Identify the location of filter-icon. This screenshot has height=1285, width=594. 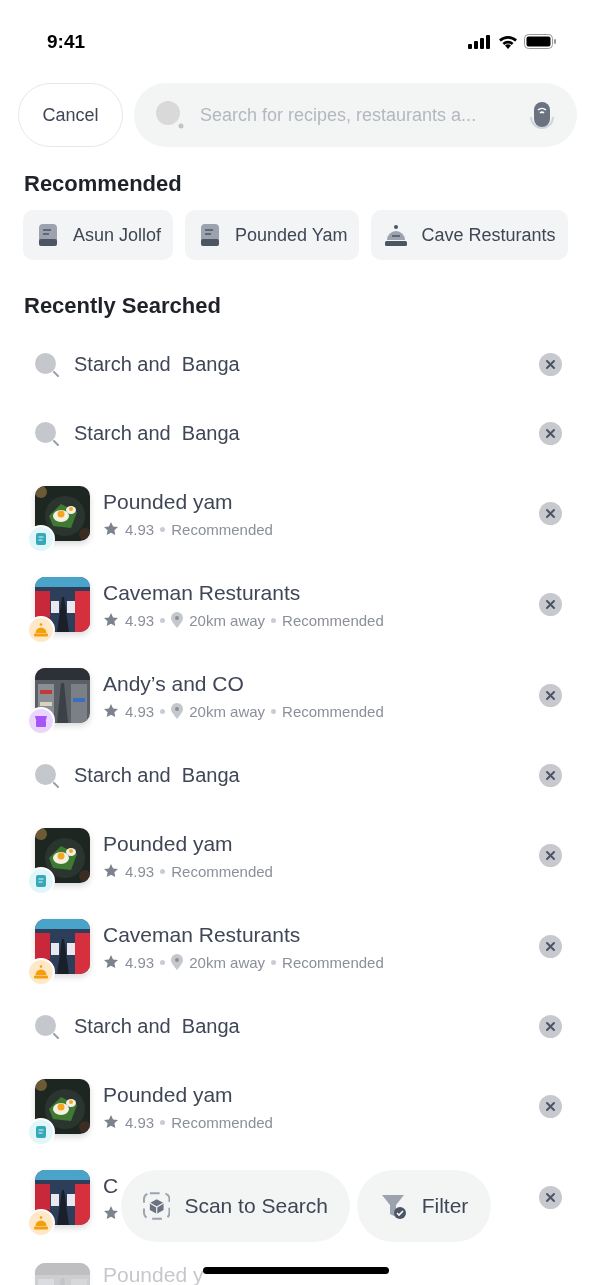
(393, 1206).